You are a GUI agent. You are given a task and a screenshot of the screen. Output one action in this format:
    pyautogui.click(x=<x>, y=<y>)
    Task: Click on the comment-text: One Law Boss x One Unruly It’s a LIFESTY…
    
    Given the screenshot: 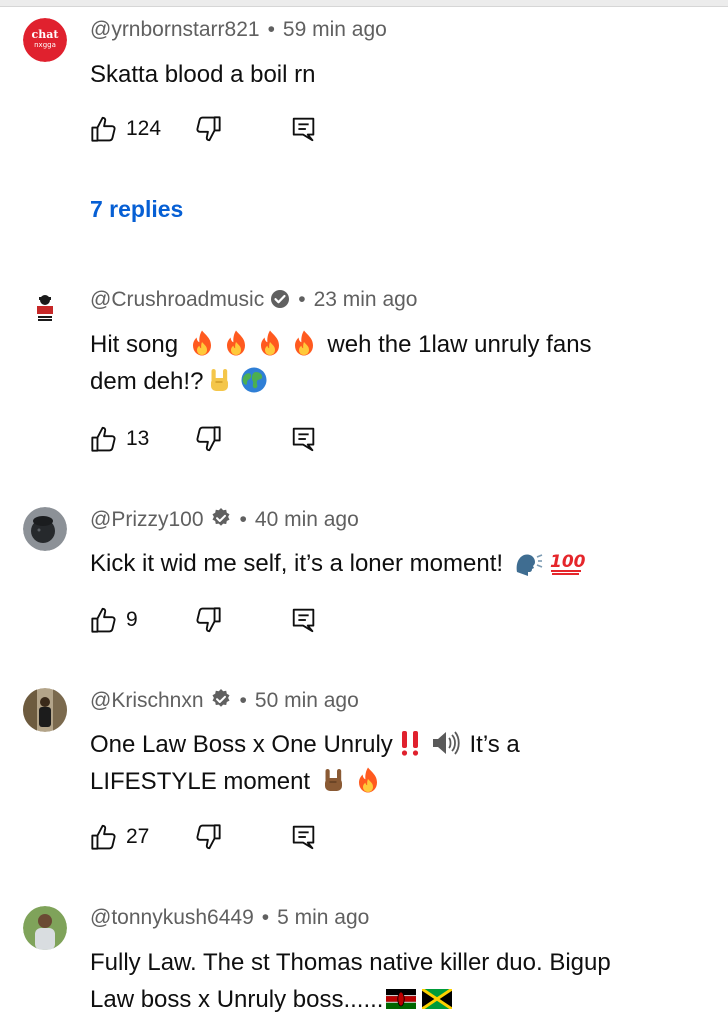 What is the action you would take?
    pyautogui.click(x=390, y=763)
    